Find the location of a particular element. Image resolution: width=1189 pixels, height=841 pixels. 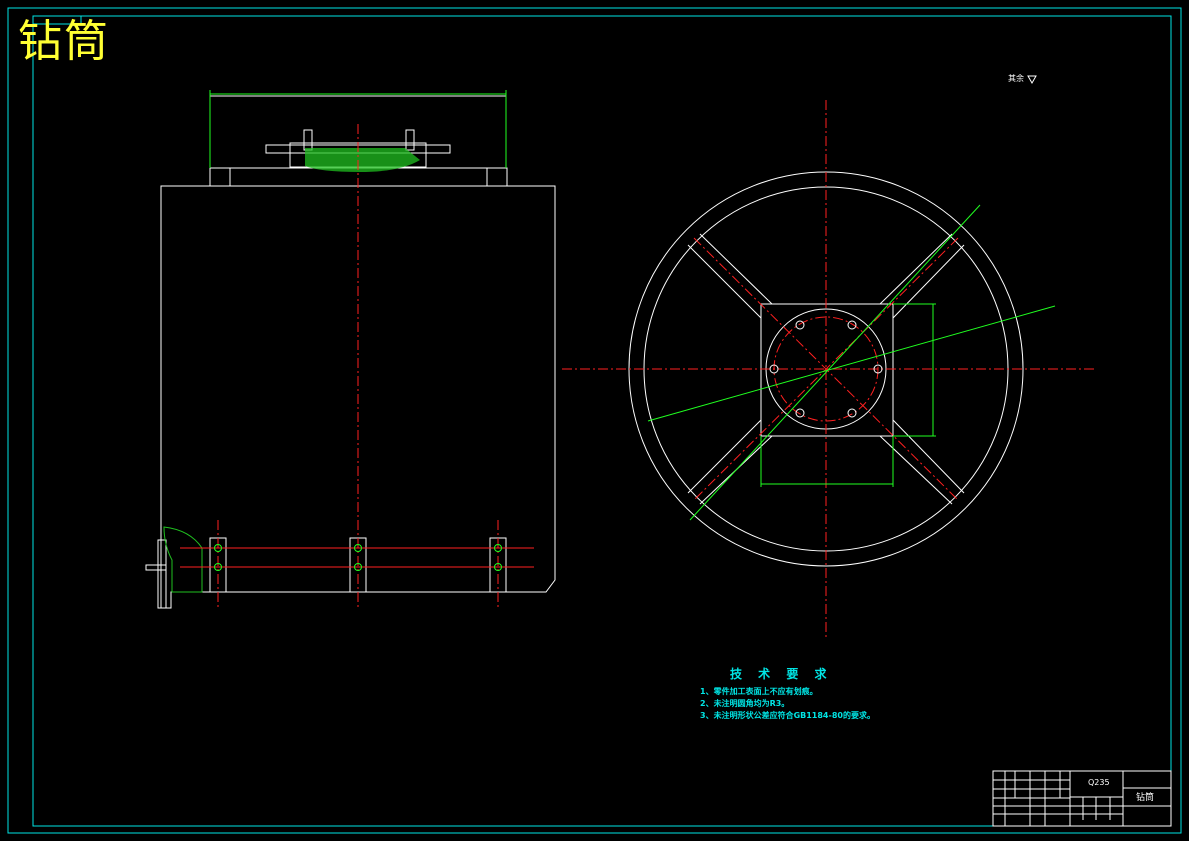

roughness-symbol is located at coordinates (1032, 80).